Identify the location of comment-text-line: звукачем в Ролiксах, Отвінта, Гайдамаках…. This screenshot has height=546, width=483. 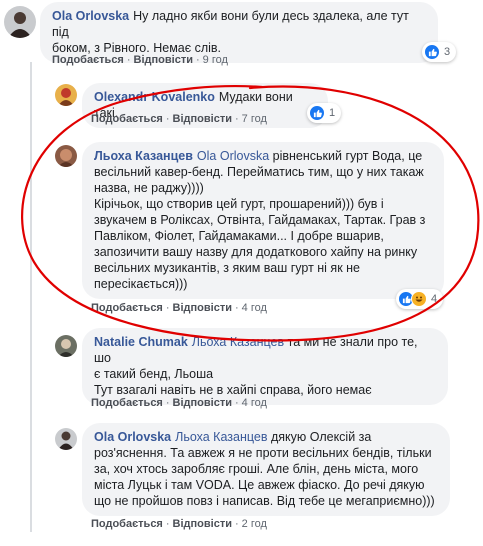
(260, 220).